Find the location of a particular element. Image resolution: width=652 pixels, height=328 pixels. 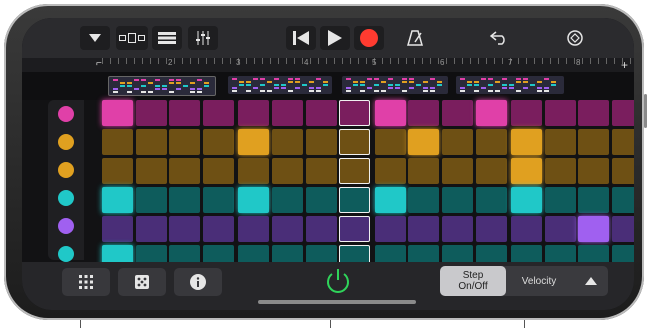

add-section-button: + is located at coordinates (624, 65).